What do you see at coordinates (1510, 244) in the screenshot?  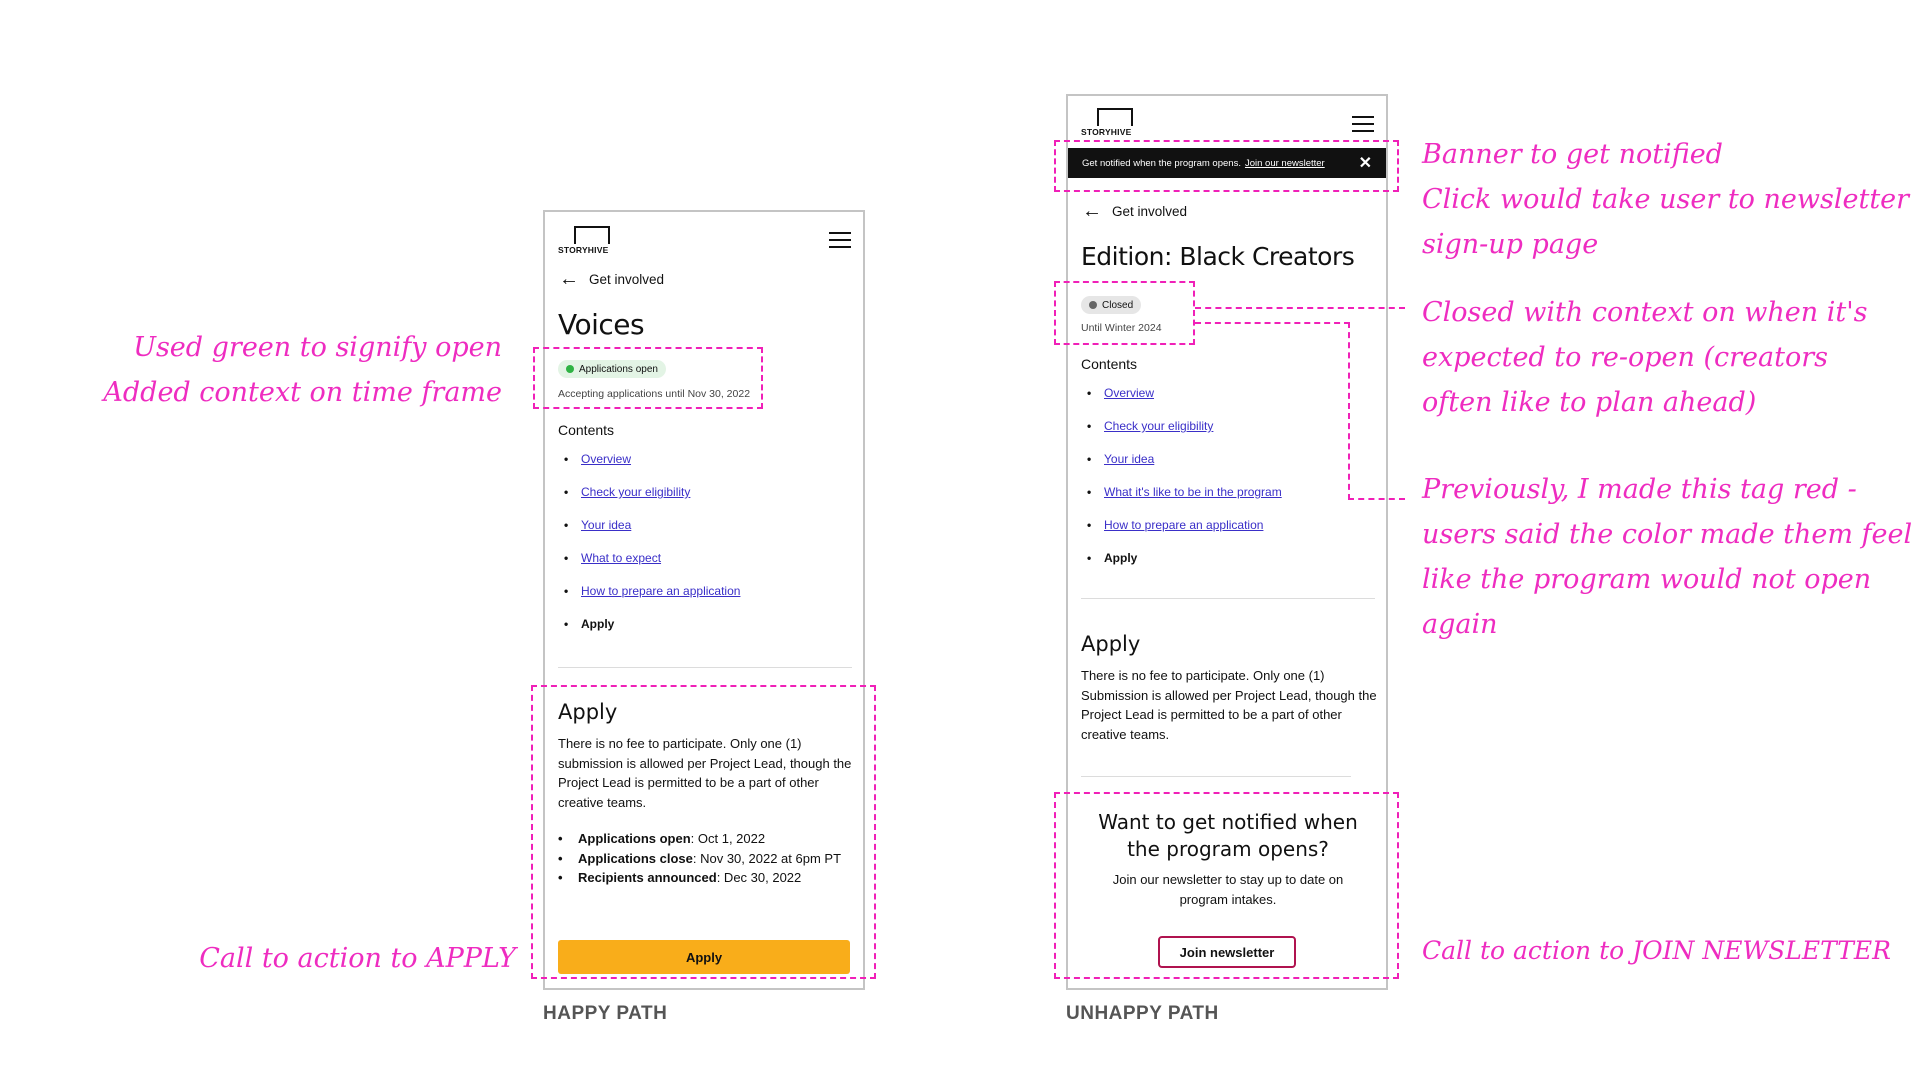 I see `note-line: sign-up page` at bounding box center [1510, 244].